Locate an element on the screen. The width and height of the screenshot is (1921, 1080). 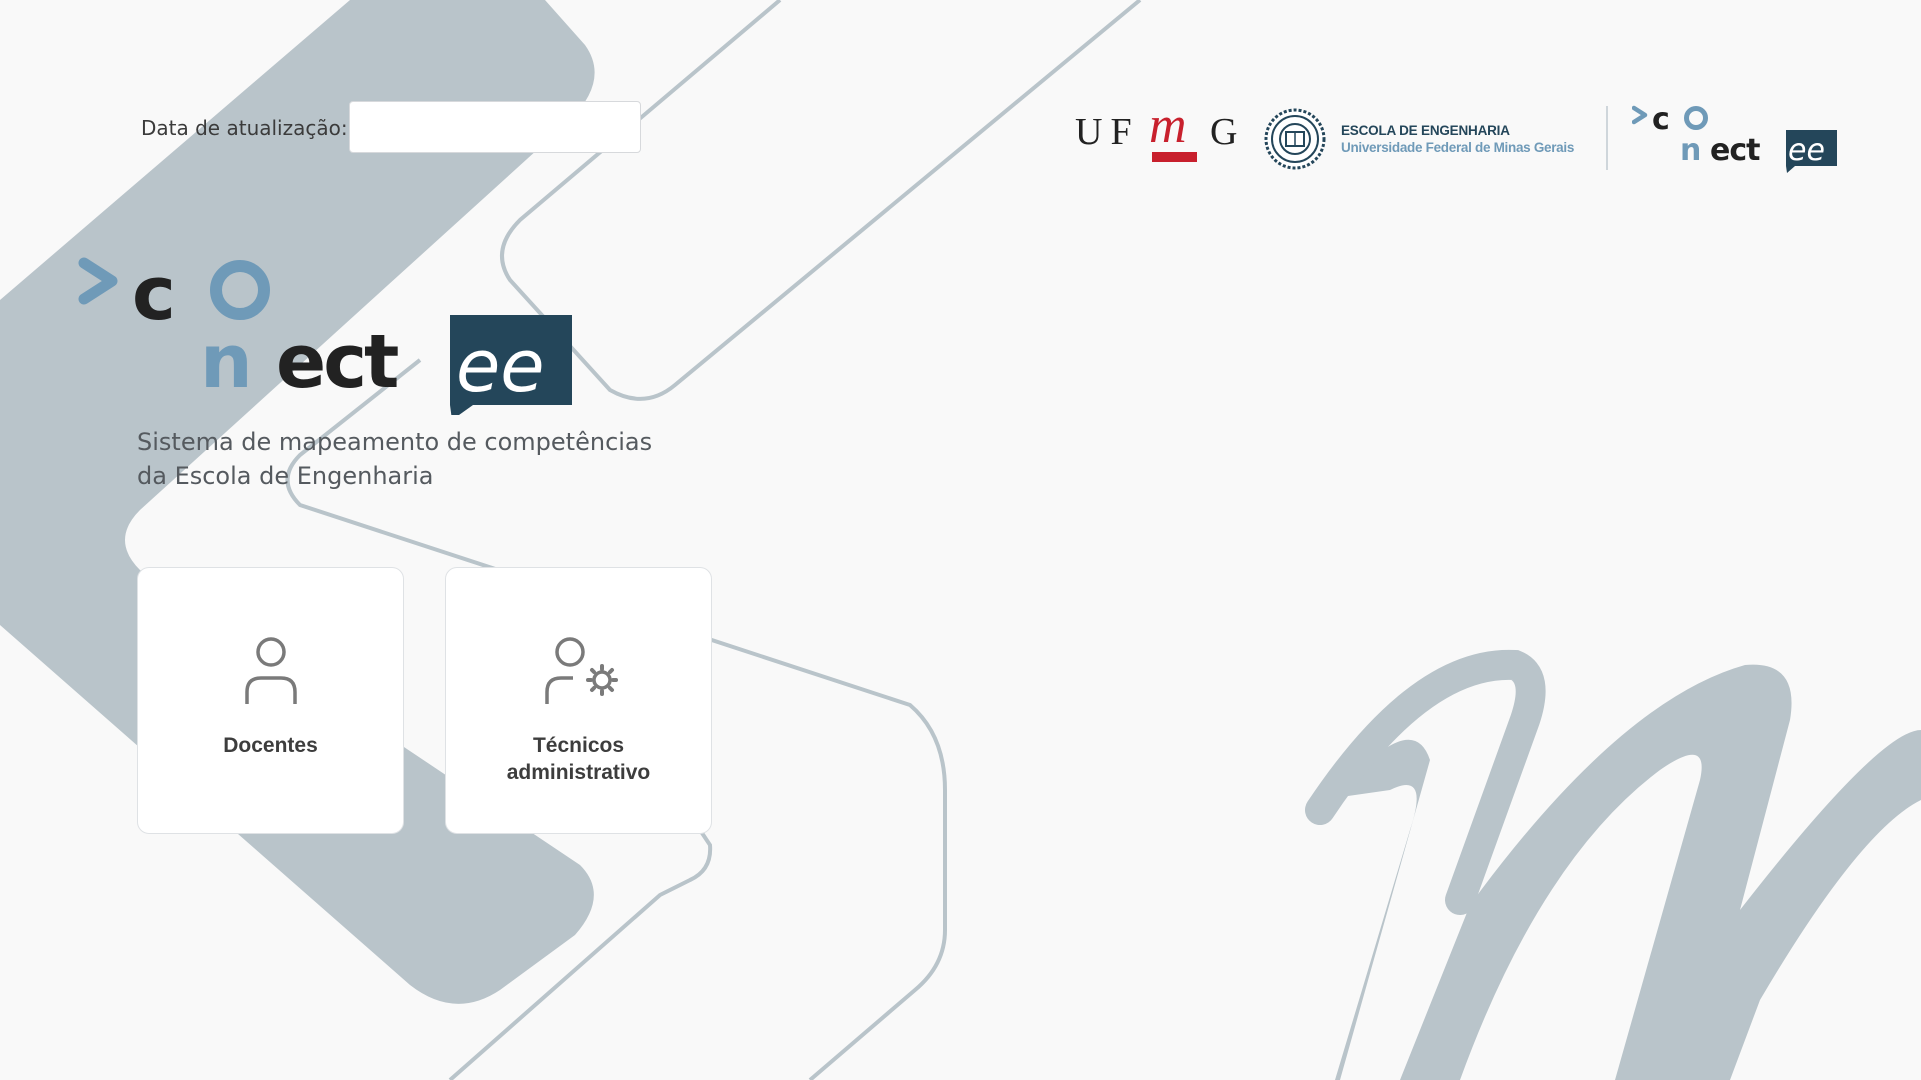
logo-ect: ect is located at coordinates (337, 362).